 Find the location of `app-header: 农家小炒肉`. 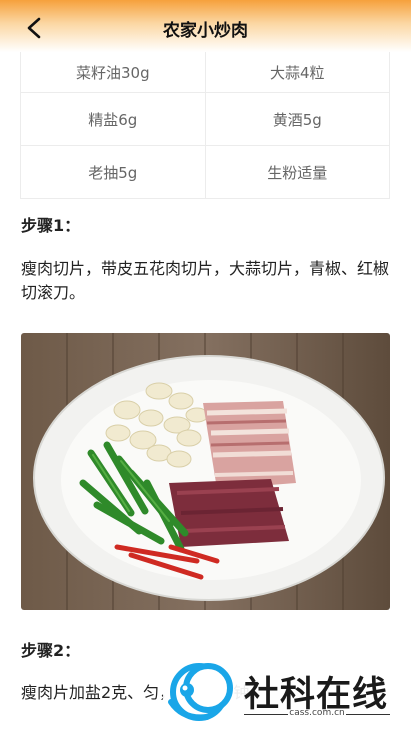

app-header: 农家小炒肉 is located at coordinates (205, 26).